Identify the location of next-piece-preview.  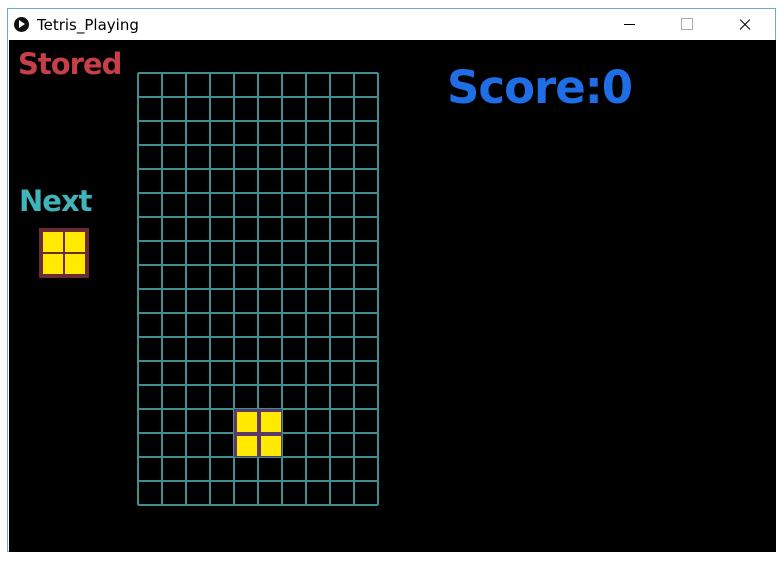
(64, 253).